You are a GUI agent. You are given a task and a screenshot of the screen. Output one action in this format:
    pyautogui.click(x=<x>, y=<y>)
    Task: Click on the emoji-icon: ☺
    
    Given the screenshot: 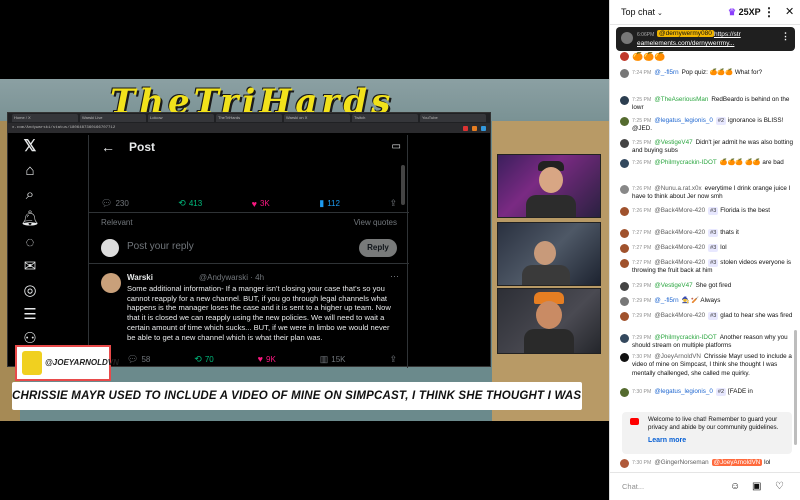 What is the action you would take?
    pyautogui.click(x=735, y=486)
    